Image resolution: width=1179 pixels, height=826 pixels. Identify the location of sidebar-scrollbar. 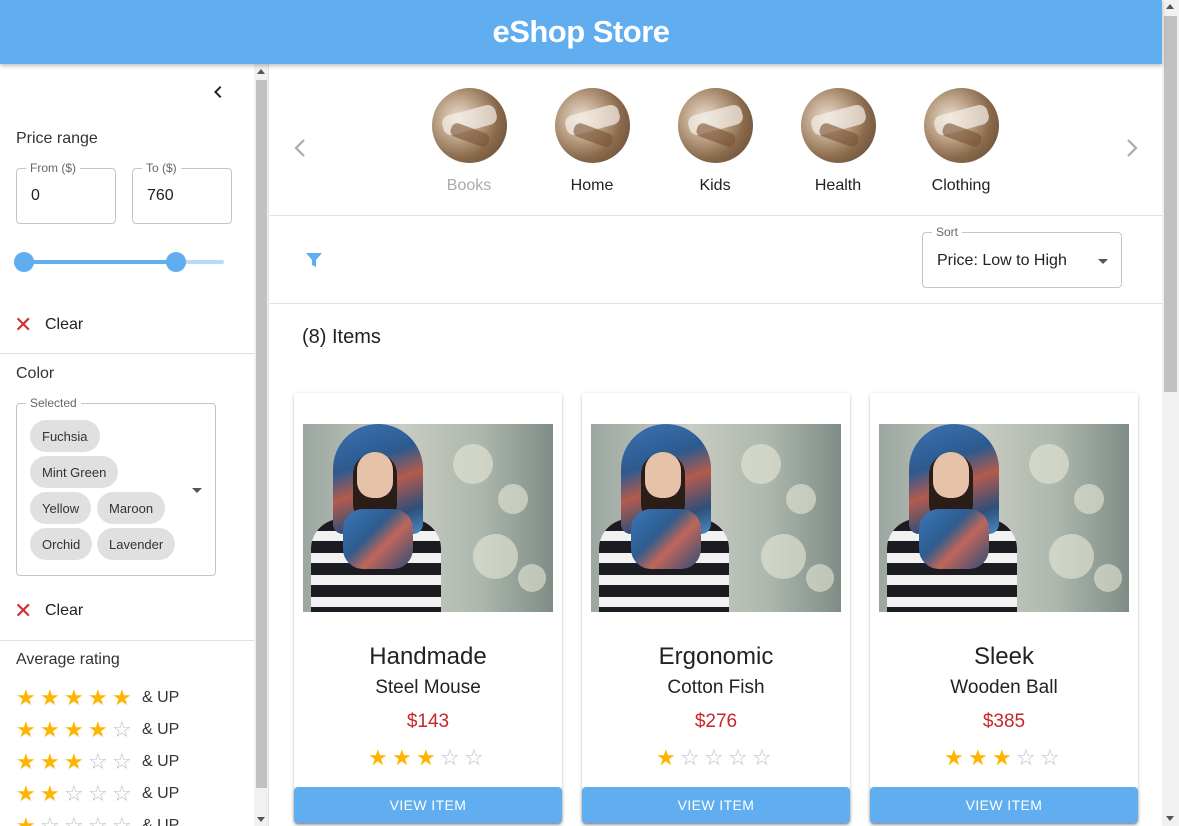
(261, 445).